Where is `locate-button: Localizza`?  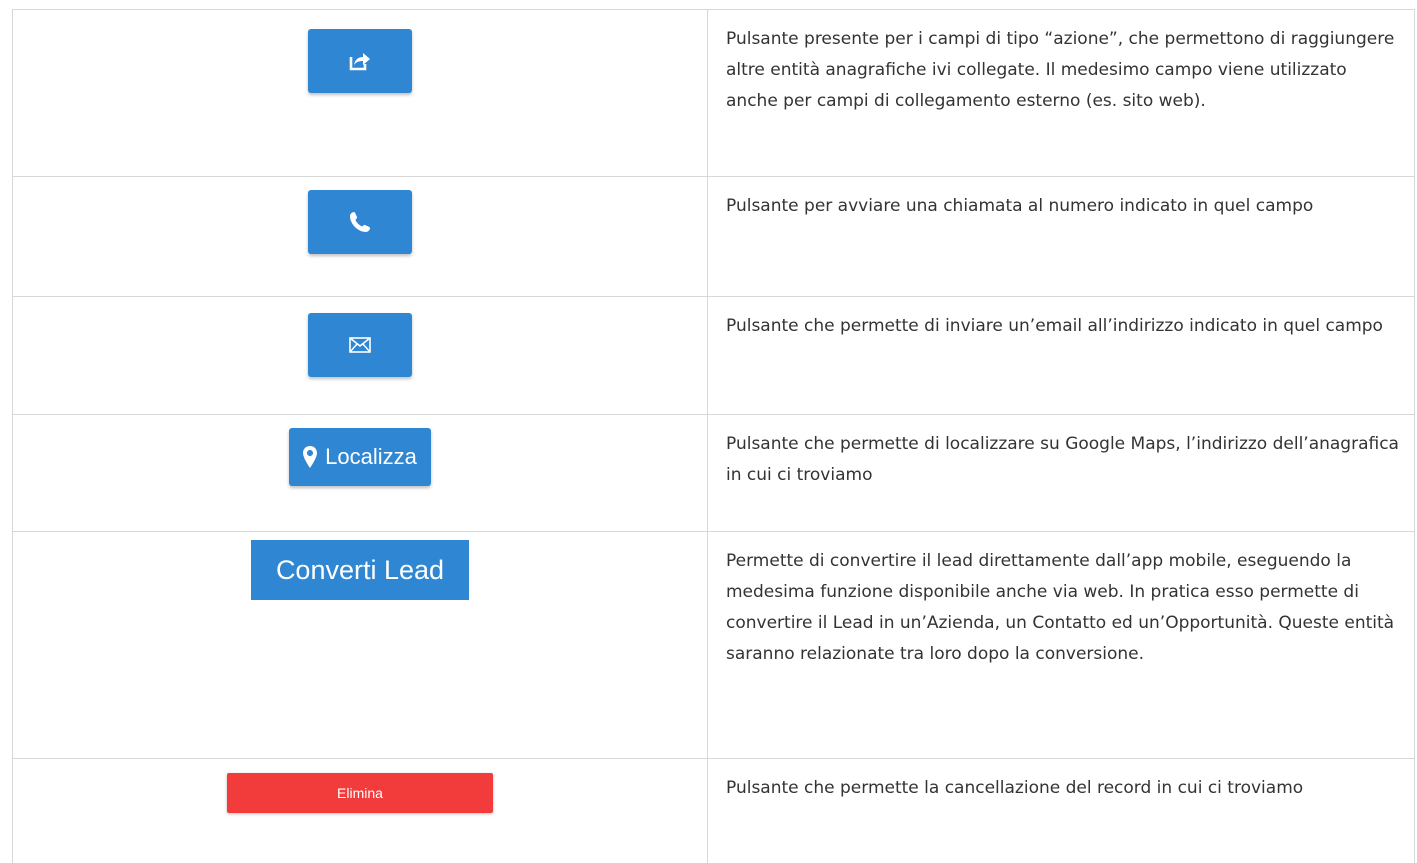
locate-button: Localizza is located at coordinates (360, 457).